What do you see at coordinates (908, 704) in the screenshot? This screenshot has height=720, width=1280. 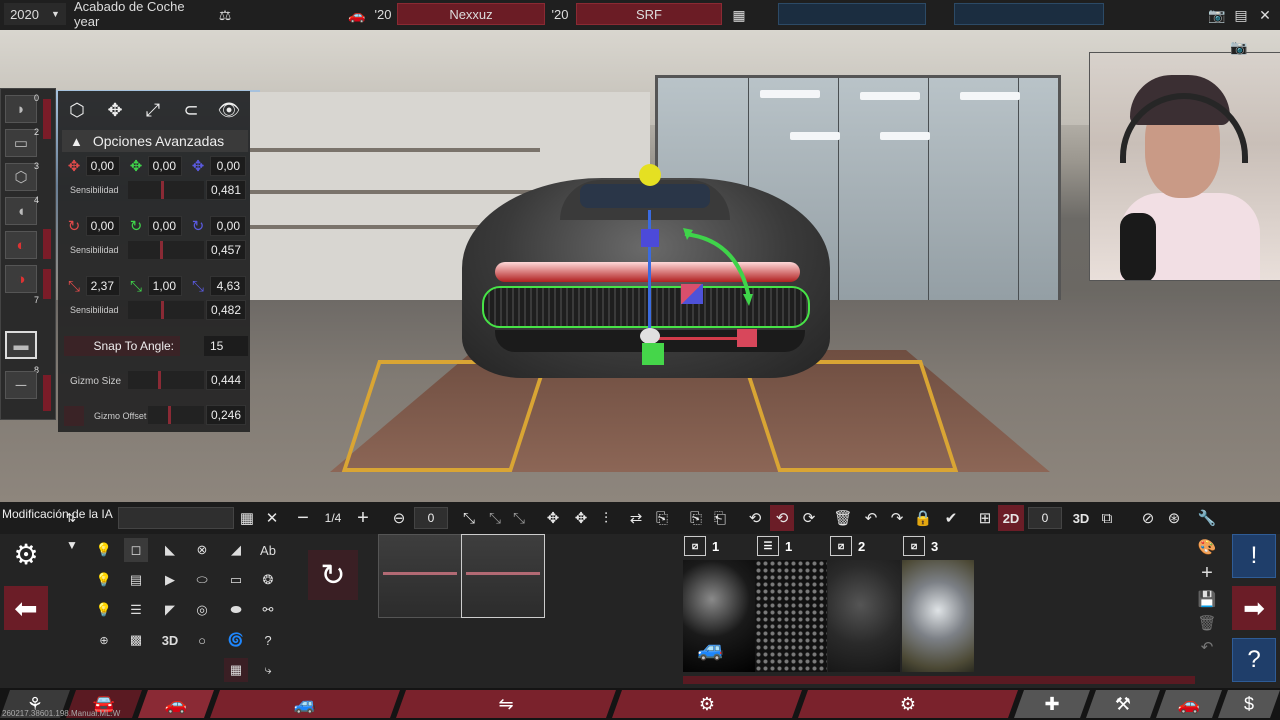 I see `nav-chassis: ⚙` at bounding box center [908, 704].